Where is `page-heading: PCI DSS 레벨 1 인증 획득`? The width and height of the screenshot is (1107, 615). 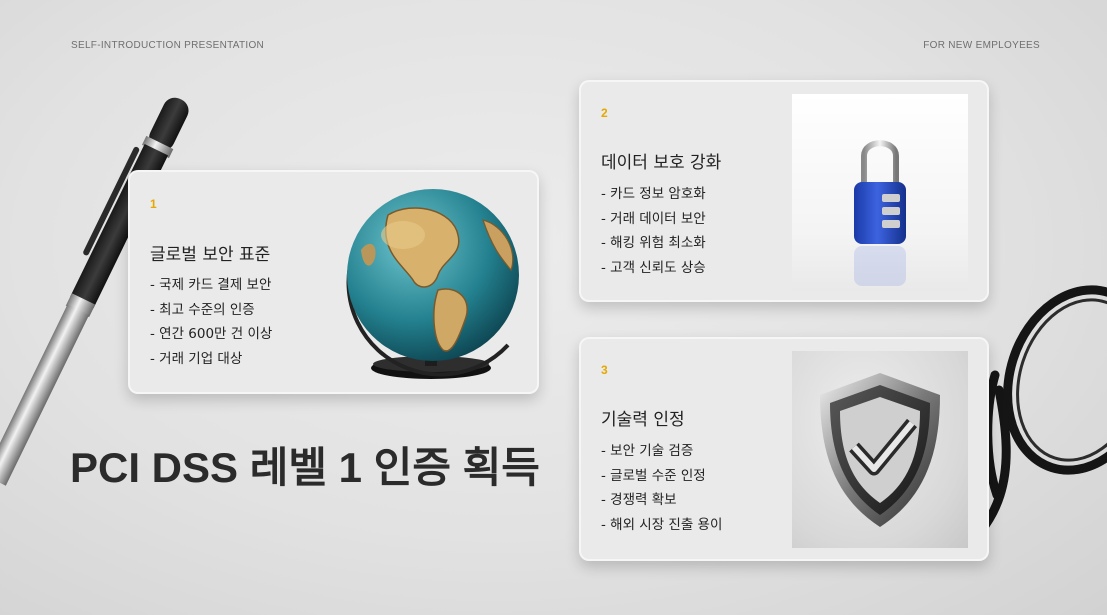 page-heading: PCI DSS 레벨 1 인증 획득 is located at coordinates (305, 467).